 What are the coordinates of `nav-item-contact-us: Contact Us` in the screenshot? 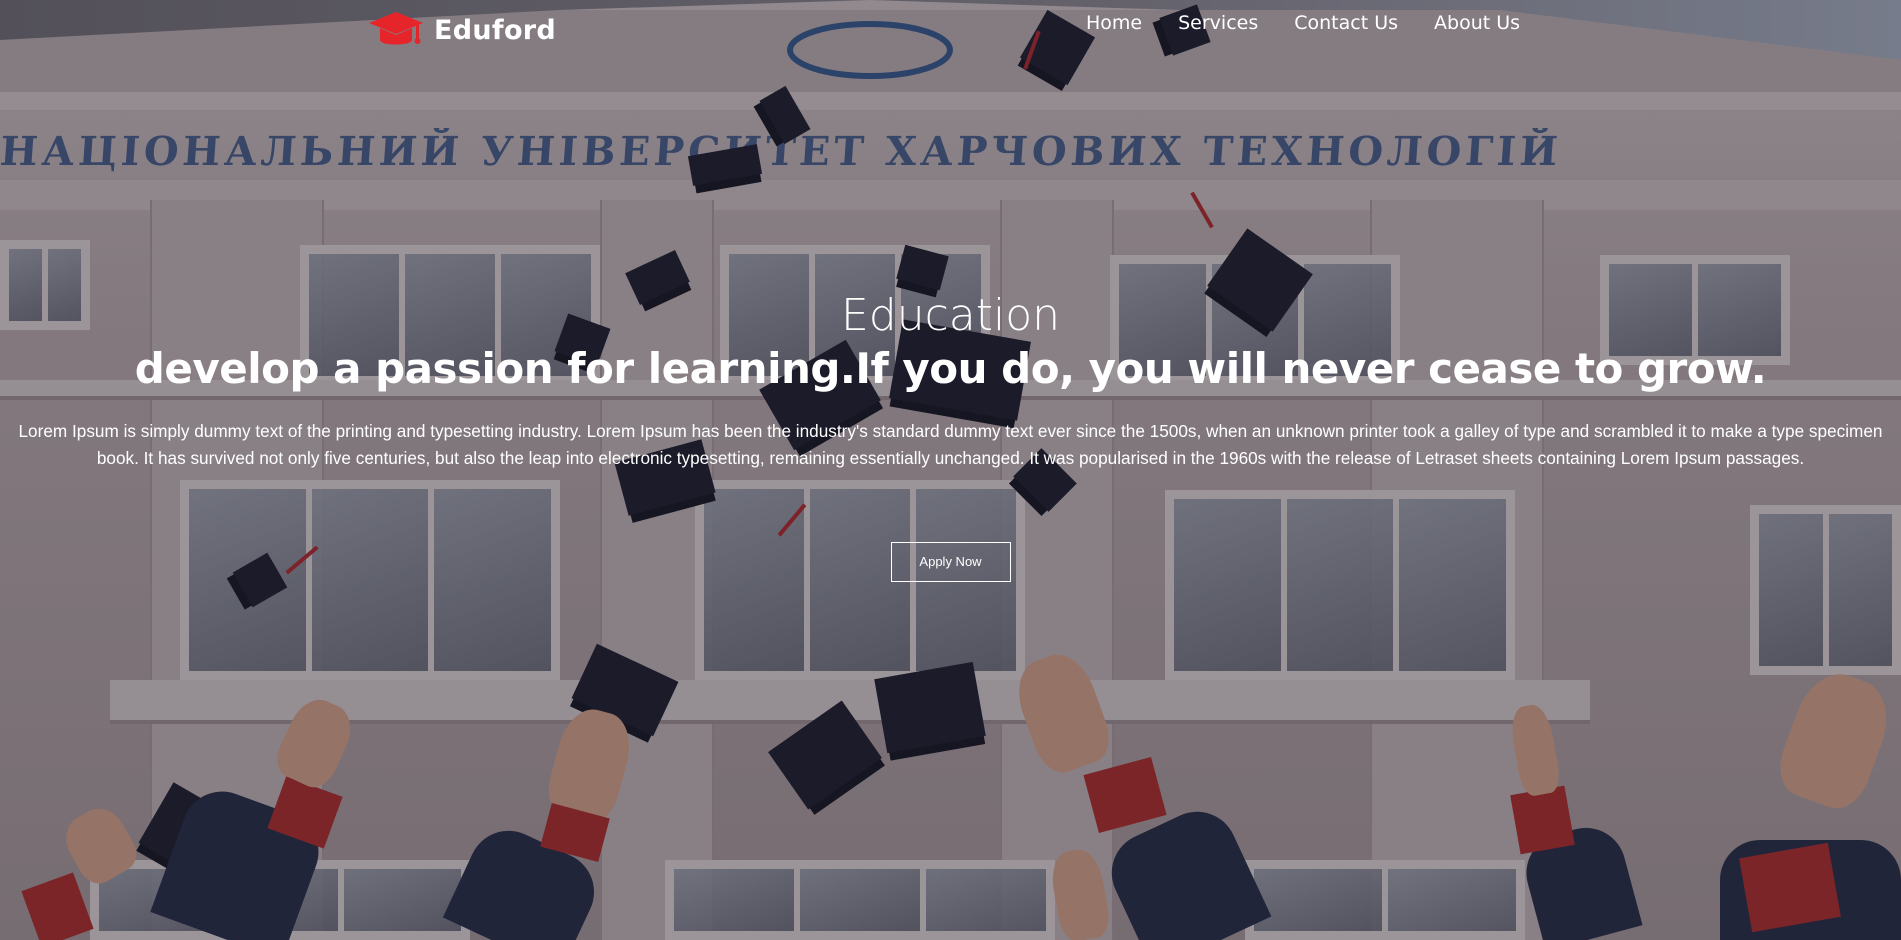 It's located at (1346, 23).